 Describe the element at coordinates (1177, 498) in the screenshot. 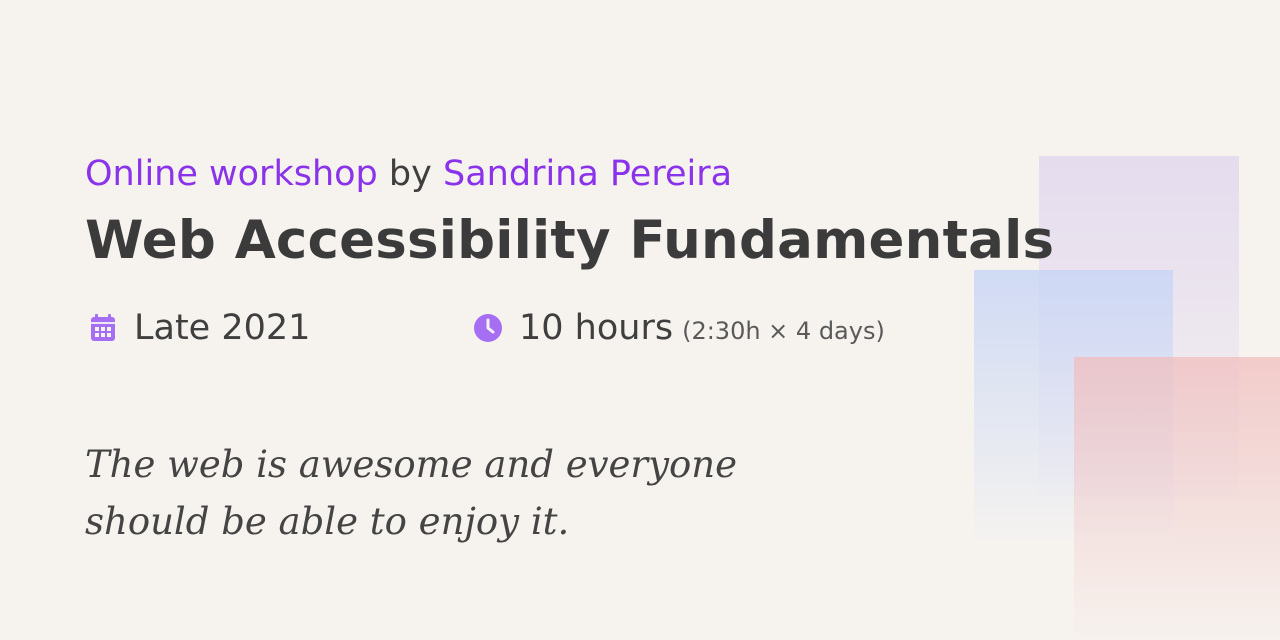

I see `decorative-pink-panel` at that location.